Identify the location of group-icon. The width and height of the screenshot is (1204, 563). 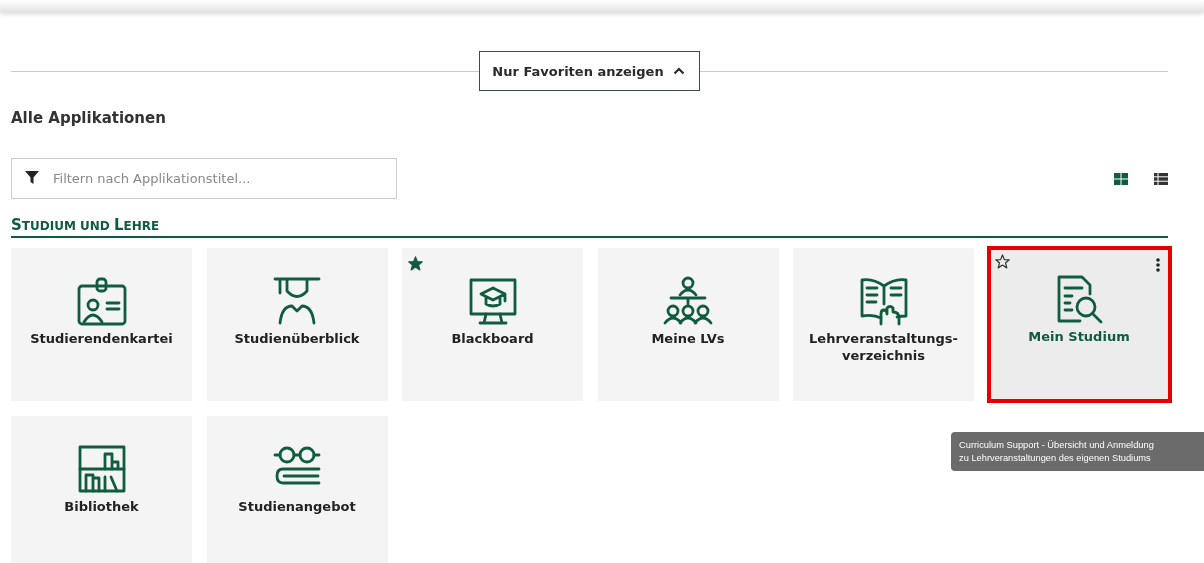
(688, 301).